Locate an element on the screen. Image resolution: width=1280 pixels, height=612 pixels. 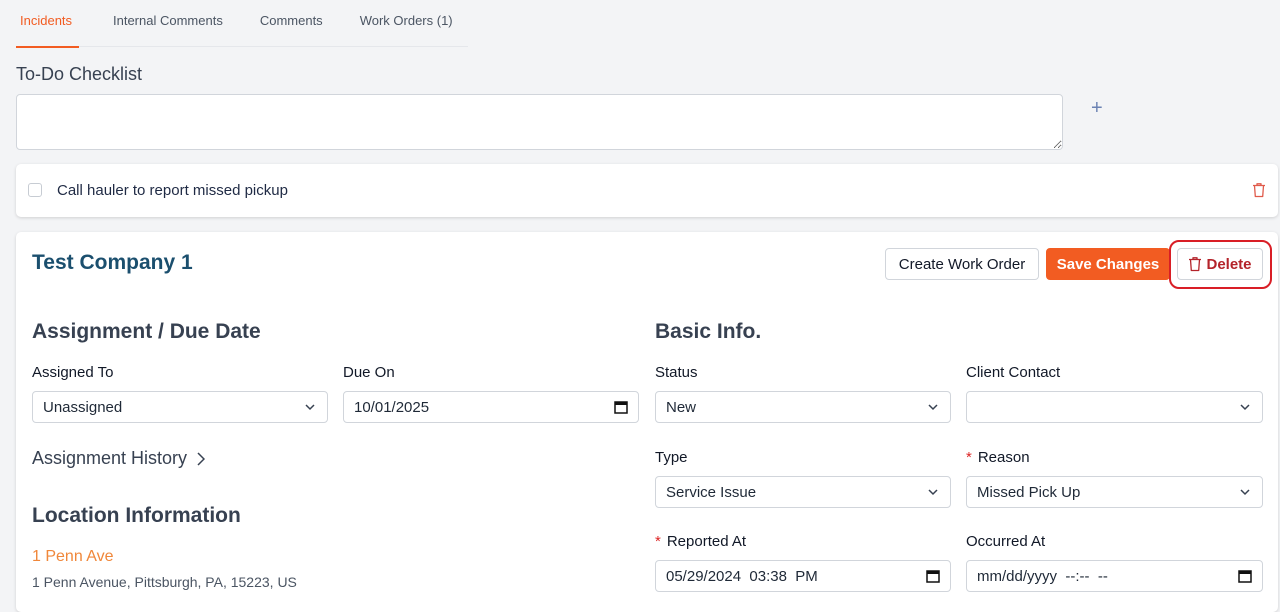
due-on-value: 10/01/2025 is located at coordinates (392, 407).